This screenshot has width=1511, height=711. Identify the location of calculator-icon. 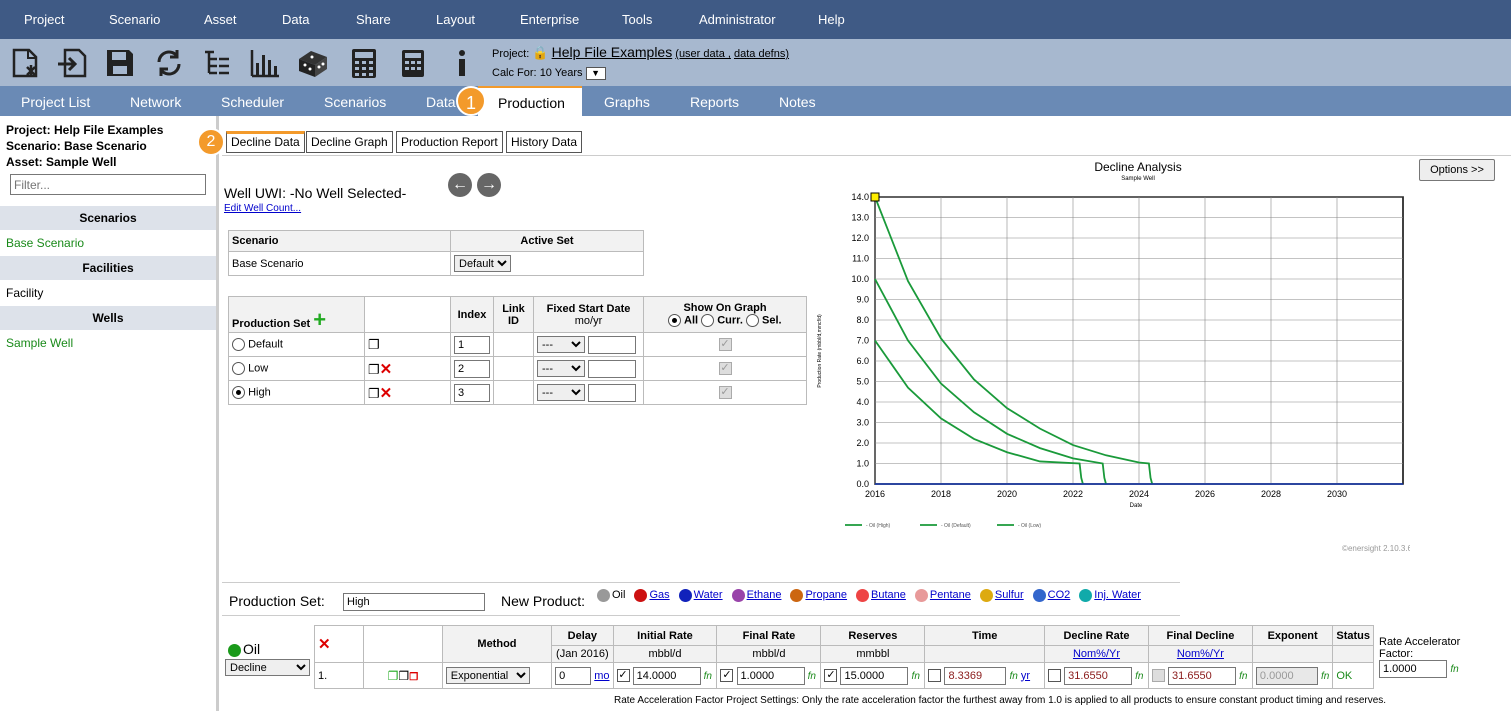
(364, 63).